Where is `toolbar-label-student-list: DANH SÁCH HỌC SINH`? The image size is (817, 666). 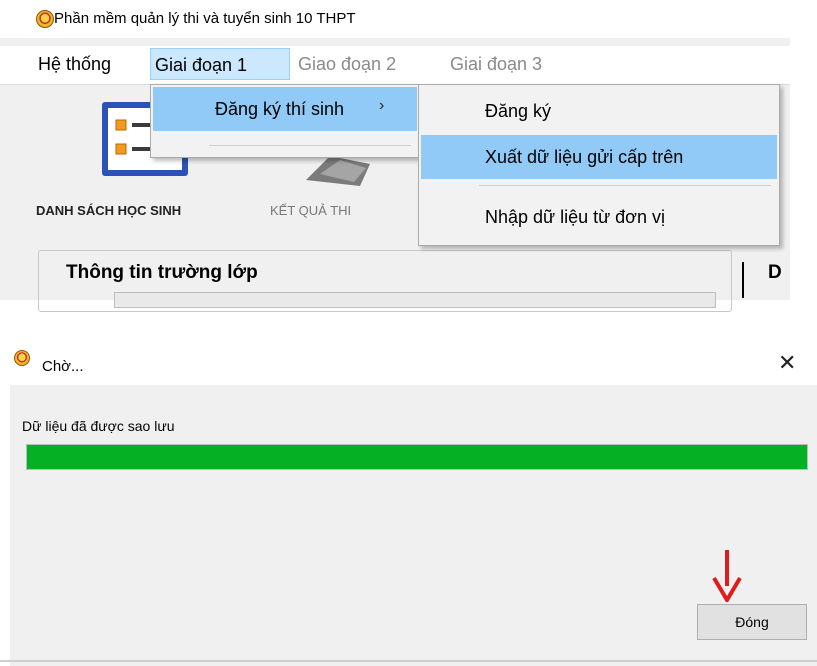
toolbar-label-student-list: DANH SÁCH HỌC SINH is located at coordinates (108, 210).